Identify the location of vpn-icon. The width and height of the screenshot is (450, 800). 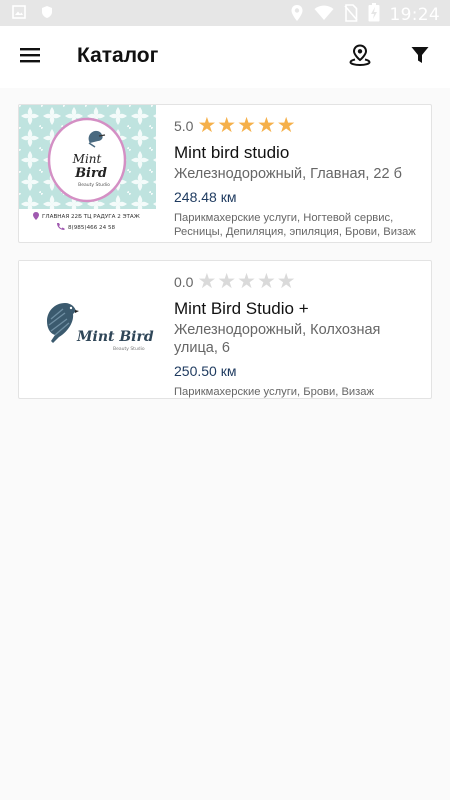
(47, 14).